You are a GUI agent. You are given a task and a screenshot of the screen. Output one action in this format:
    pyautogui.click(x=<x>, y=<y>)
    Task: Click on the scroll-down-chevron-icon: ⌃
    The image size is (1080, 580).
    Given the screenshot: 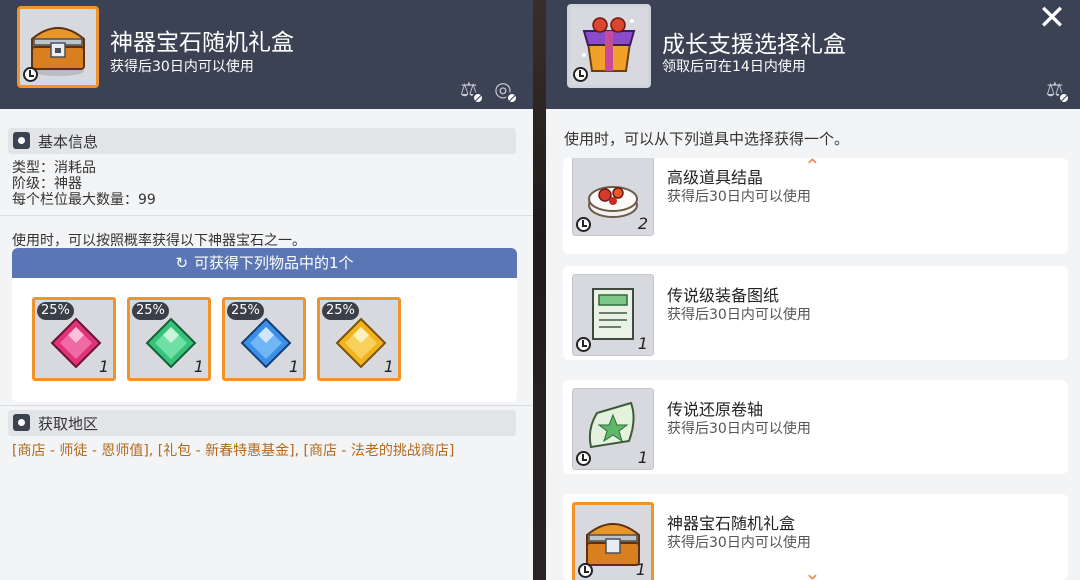 What is the action you would take?
    pyautogui.click(x=812, y=570)
    